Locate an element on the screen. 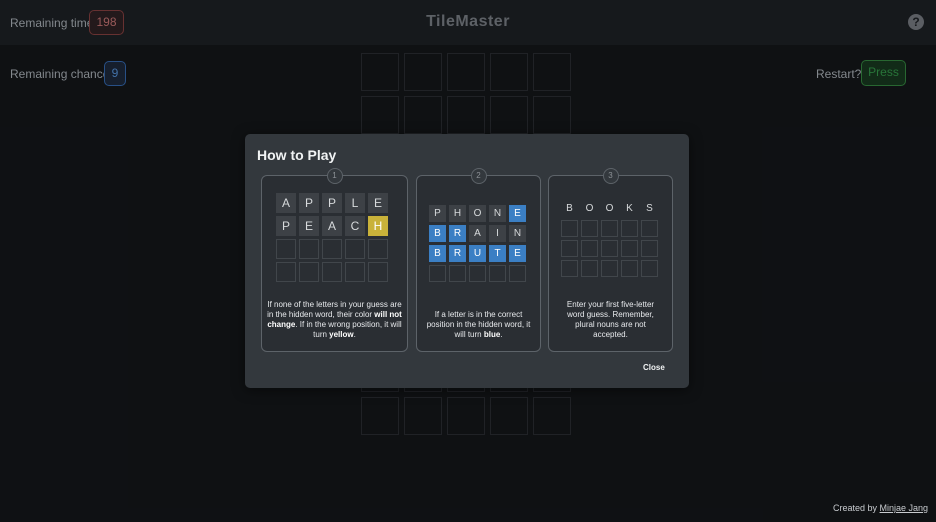 The width and height of the screenshot is (936, 522). author-link: Minjae Jang is located at coordinates (904, 508).